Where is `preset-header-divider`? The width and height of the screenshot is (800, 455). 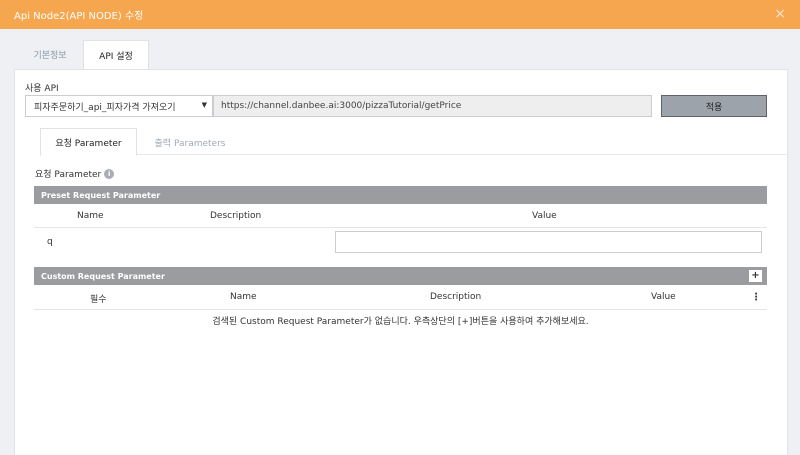 preset-header-divider is located at coordinates (400, 227).